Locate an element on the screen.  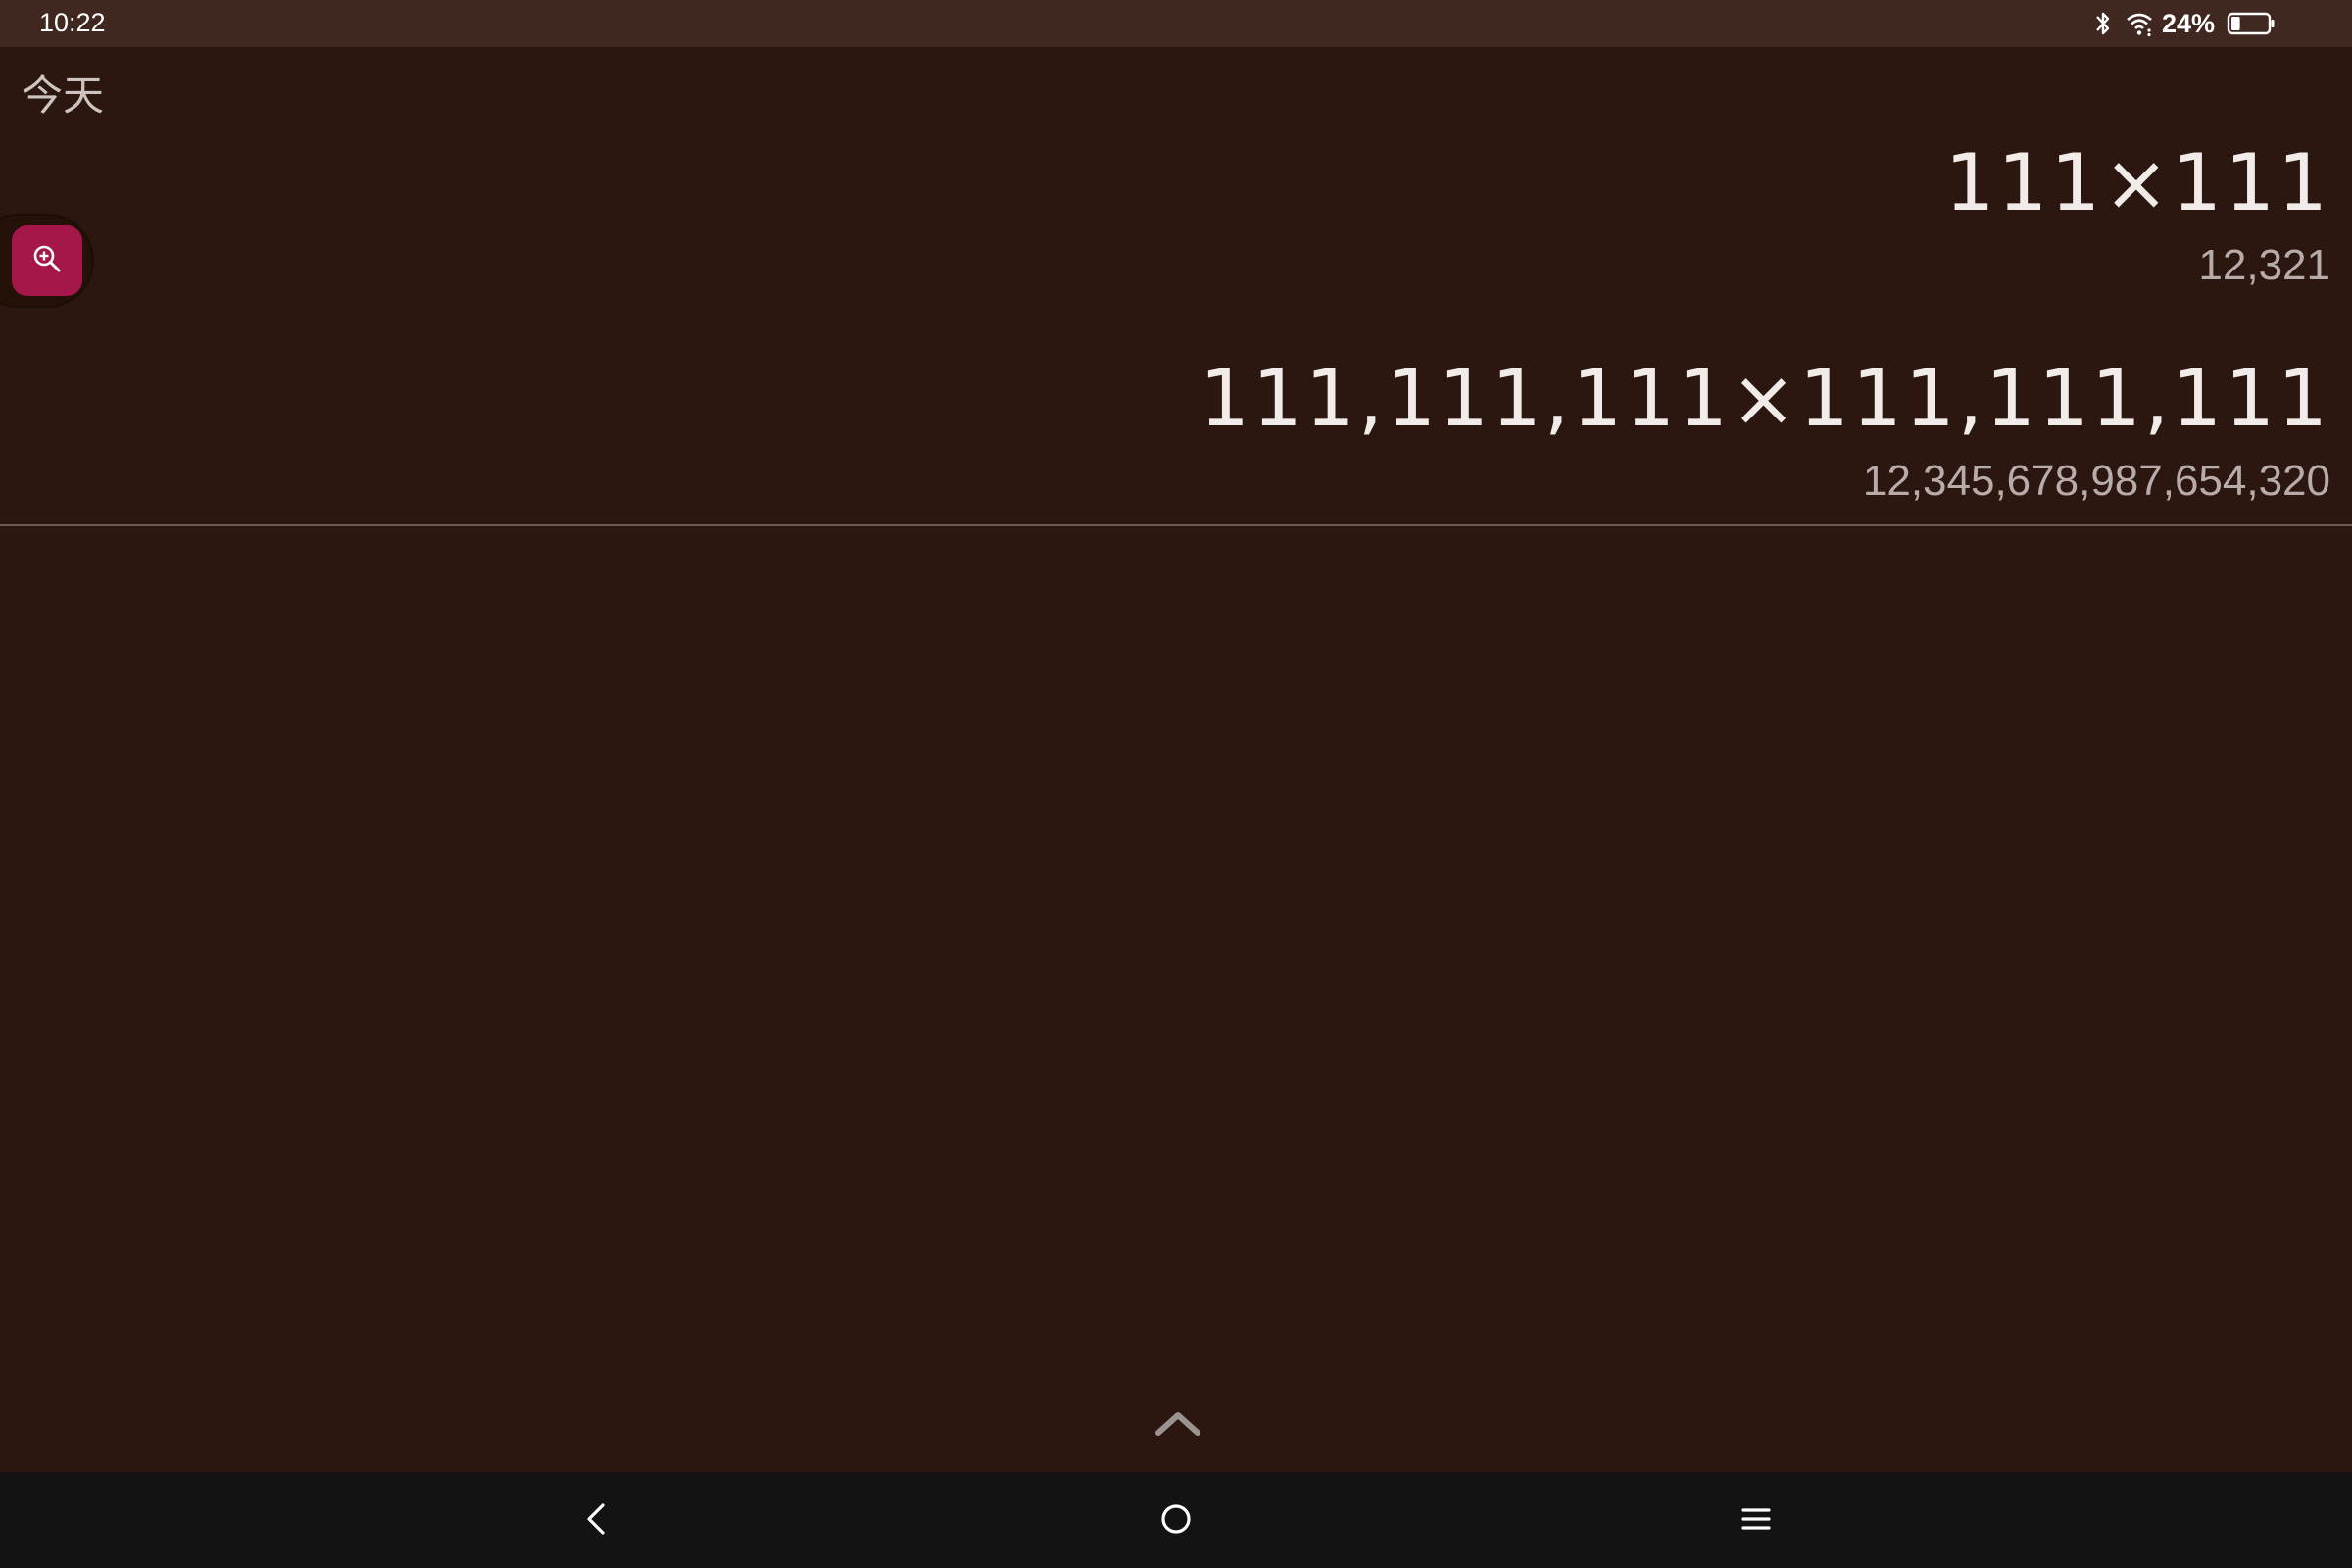
history-expression: 111,111,111×111,111,111 is located at coordinates (1765, 398).